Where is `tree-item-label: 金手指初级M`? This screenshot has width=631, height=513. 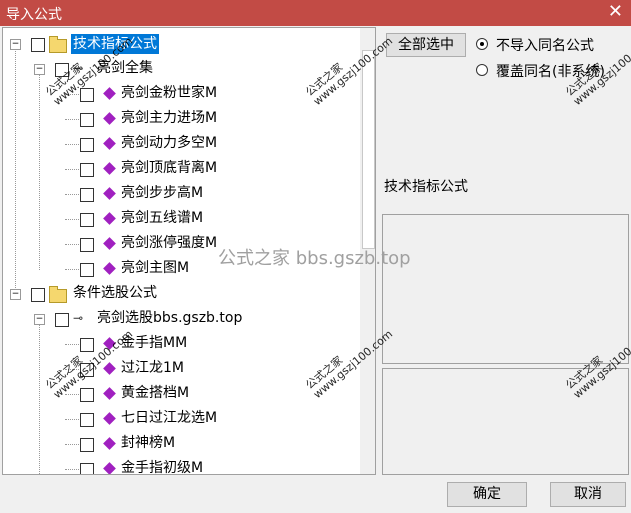
tree-item-label: 金手指初级M is located at coordinates (162, 465).